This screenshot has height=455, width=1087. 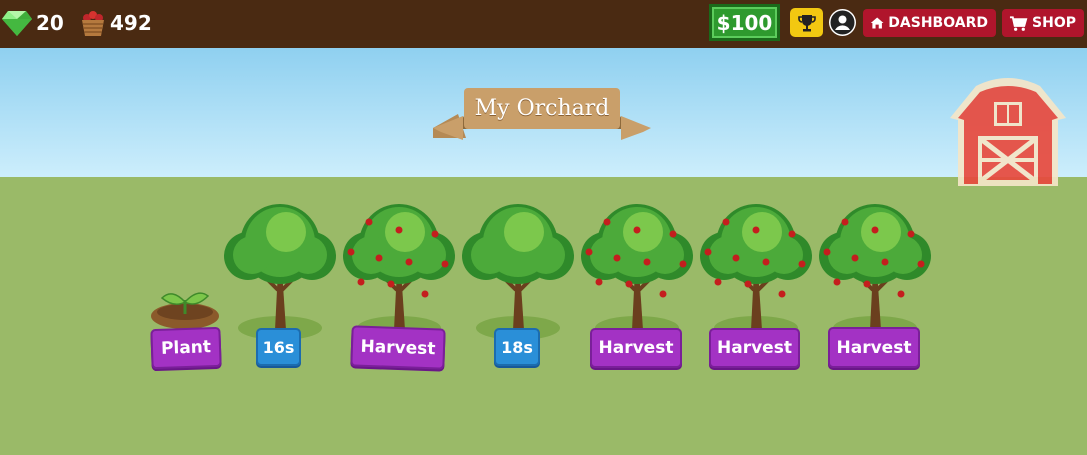 What do you see at coordinates (93, 23) in the screenshot?
I see `apple-basket-icon` at bounding box center [93, 23].